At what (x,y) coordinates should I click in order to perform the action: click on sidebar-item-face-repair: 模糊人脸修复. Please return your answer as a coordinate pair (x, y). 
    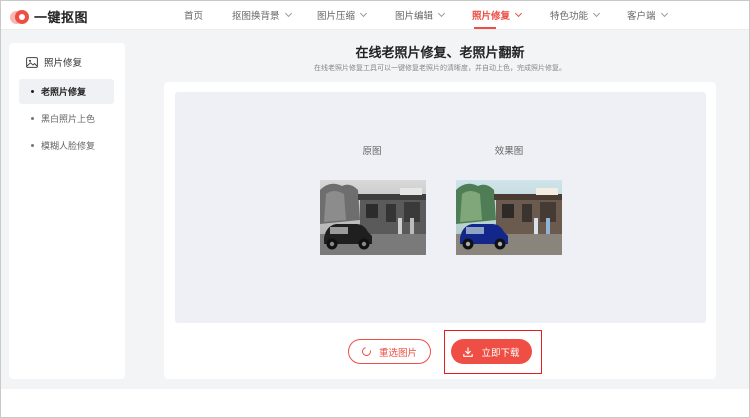
    Looking at the image, I should click on (66, 145).